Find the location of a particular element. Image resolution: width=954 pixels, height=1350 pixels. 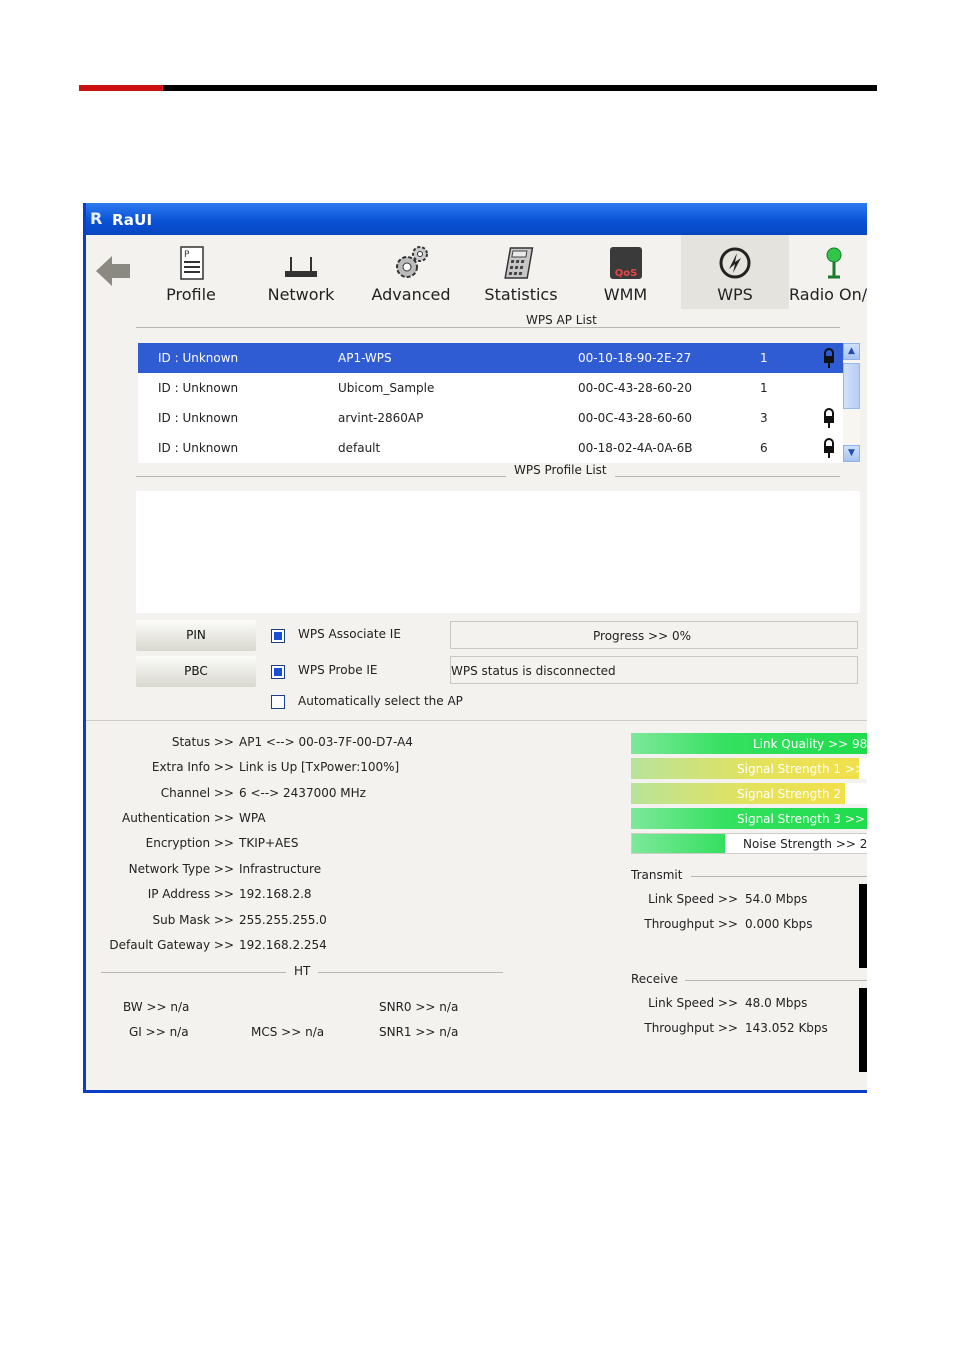

ht-gi: GI >> n/a is located at coordinates (159, 1032).